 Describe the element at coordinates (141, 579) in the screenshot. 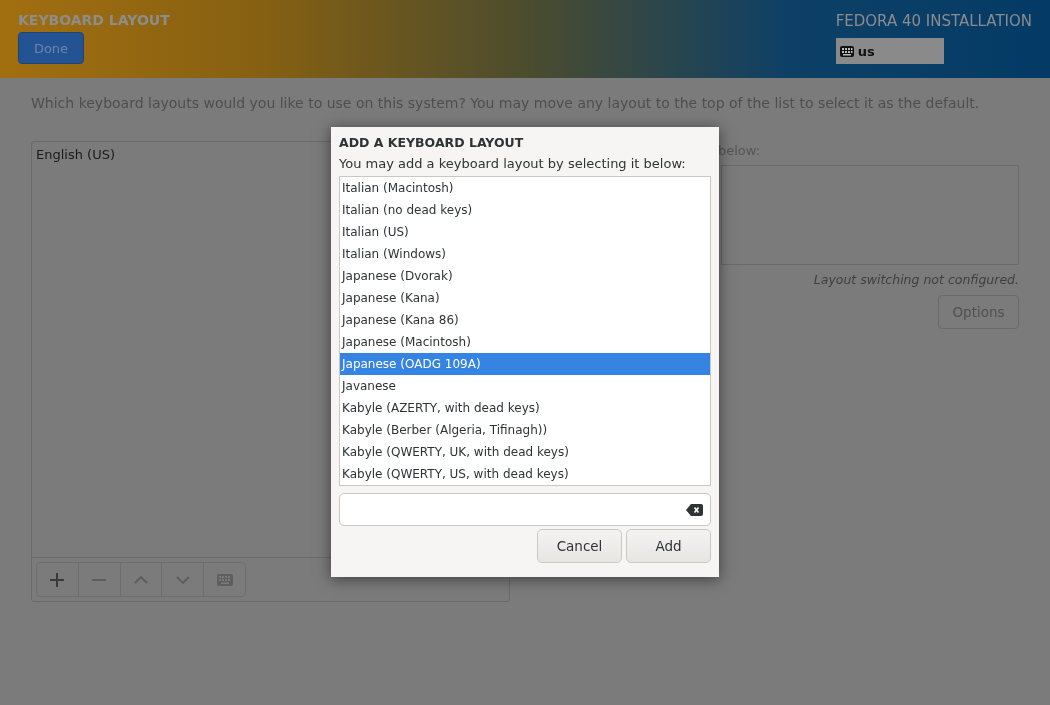

I see `chevron-up-icon` at that location.